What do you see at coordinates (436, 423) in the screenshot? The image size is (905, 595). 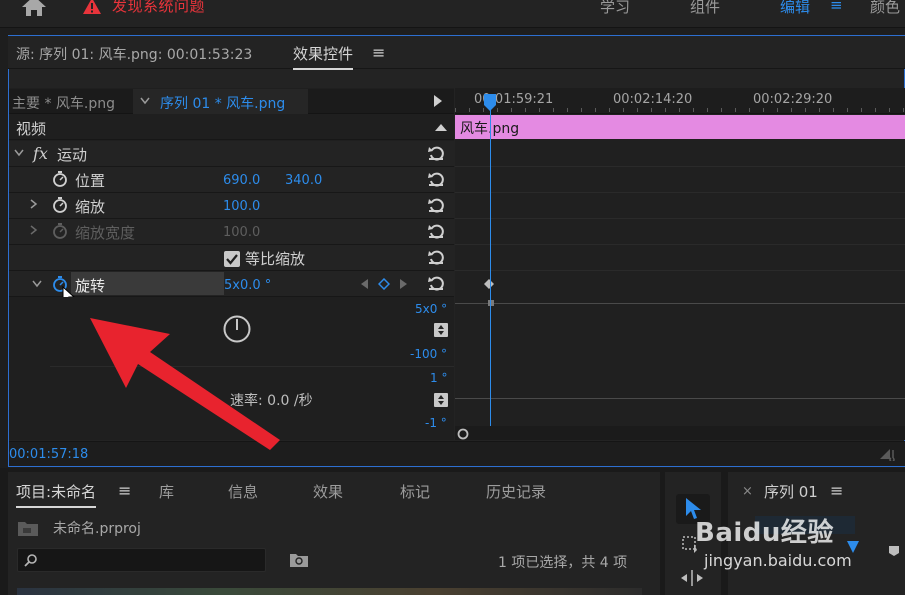 I see `velocity-min-label: -1 °` at bounding box center [436, 423].